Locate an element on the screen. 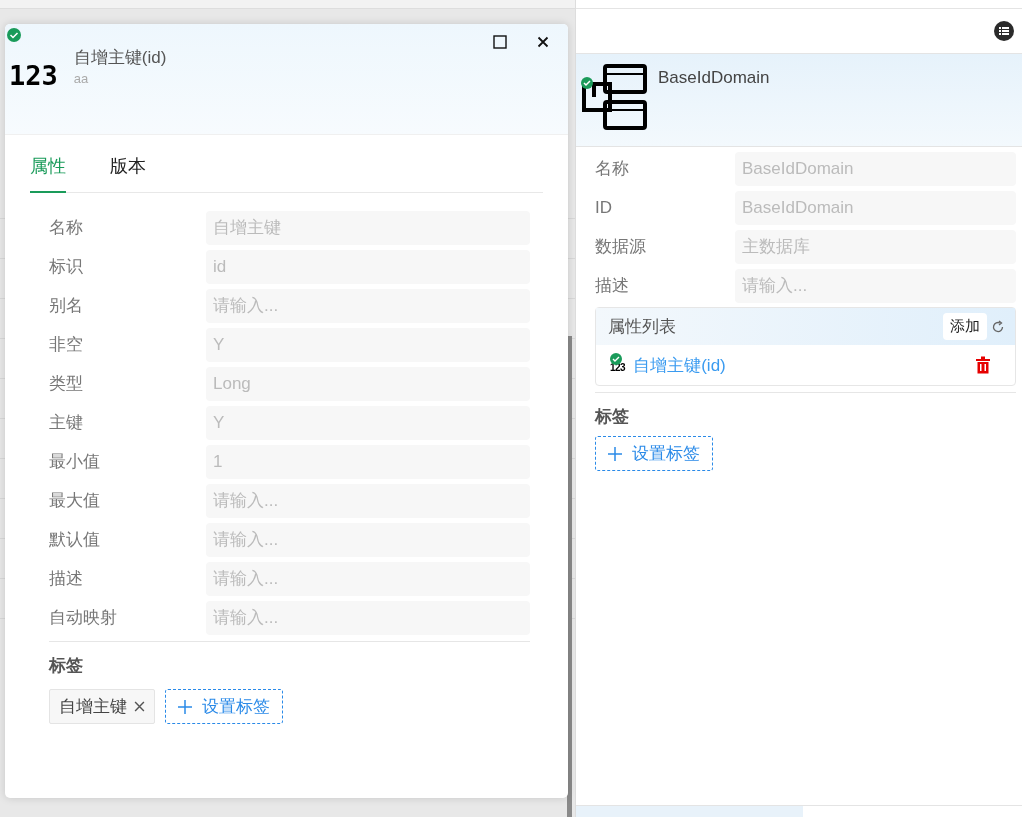 This screenshot has height=817, width=1022. tag-label: 自增主键 is located at coordinates (93, 707).